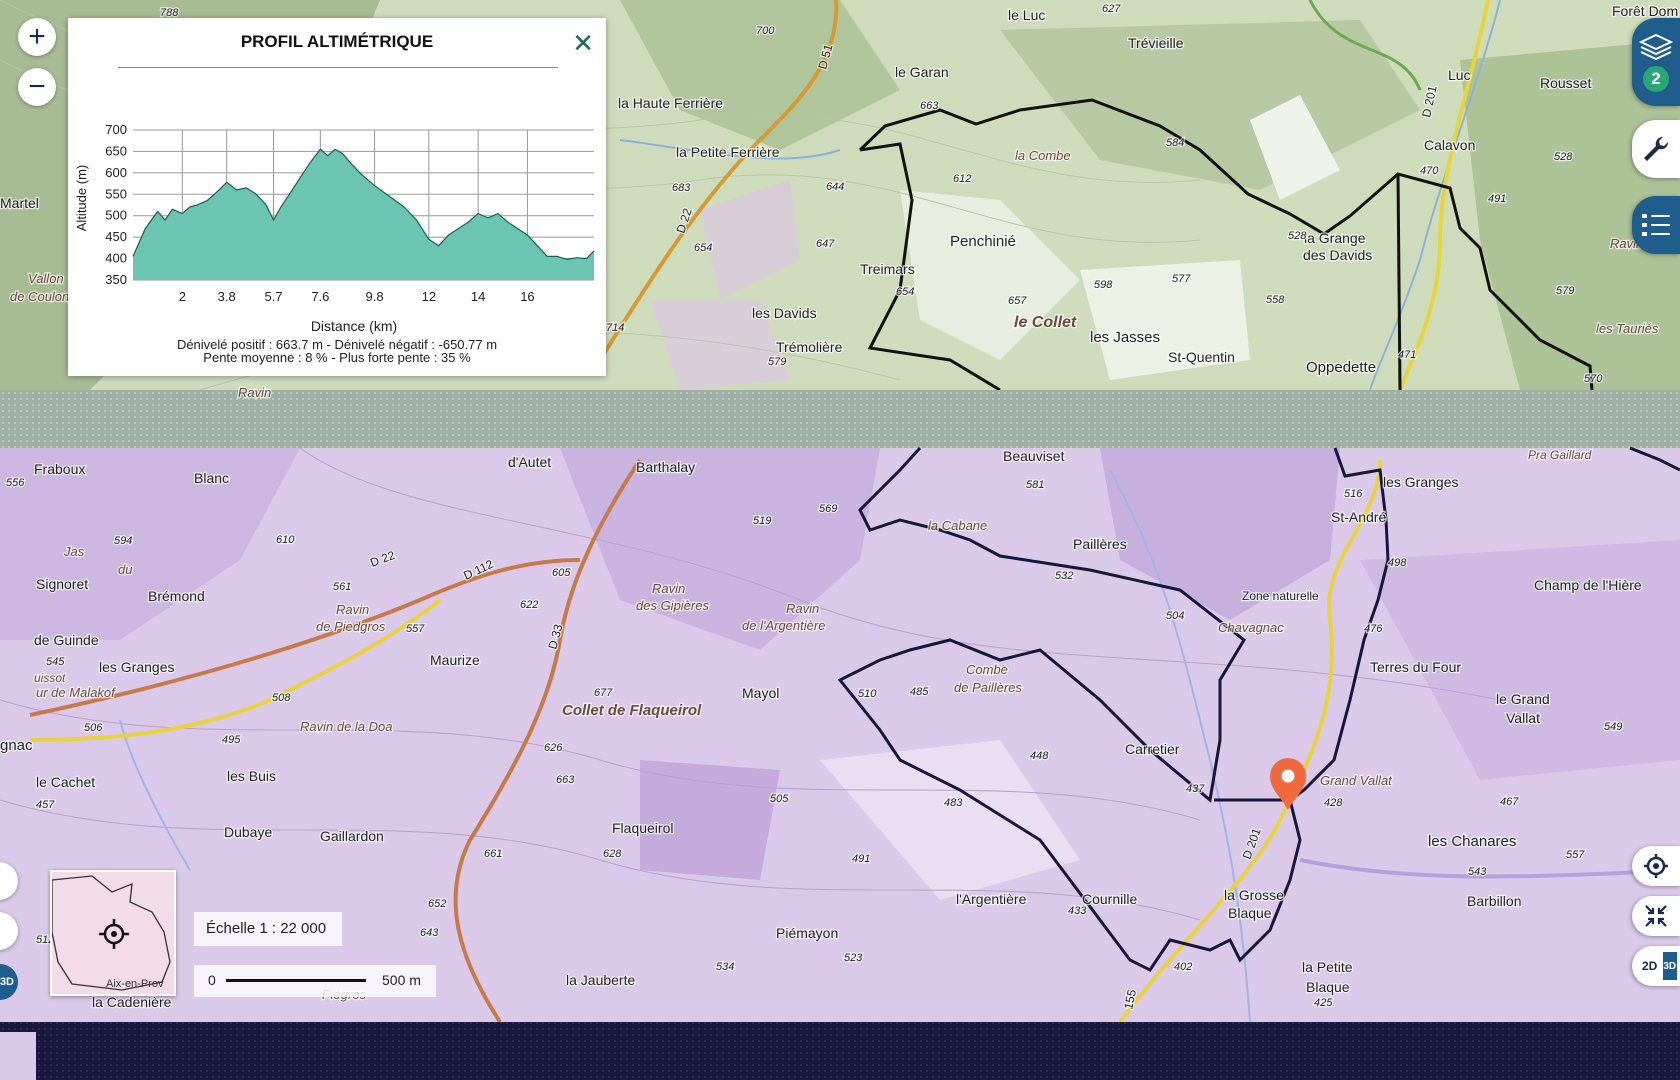 The height and width of the screenshot is (1080, 1680). Describe the element at coordinates (1656, 866) in the screenshot. I see `locate-me-button` at that location.